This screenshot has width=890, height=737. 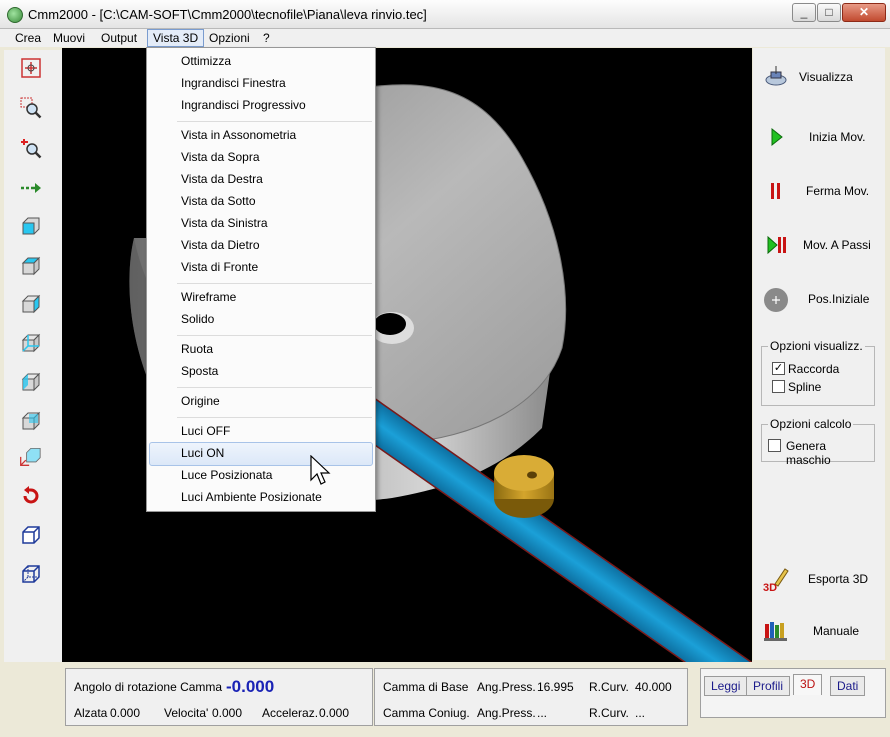 What do you see at coordinates (837, 245) in the screenshot?
I see `mov-a-passi-label: Mov. A Passi` at bounding box center [837, 245].